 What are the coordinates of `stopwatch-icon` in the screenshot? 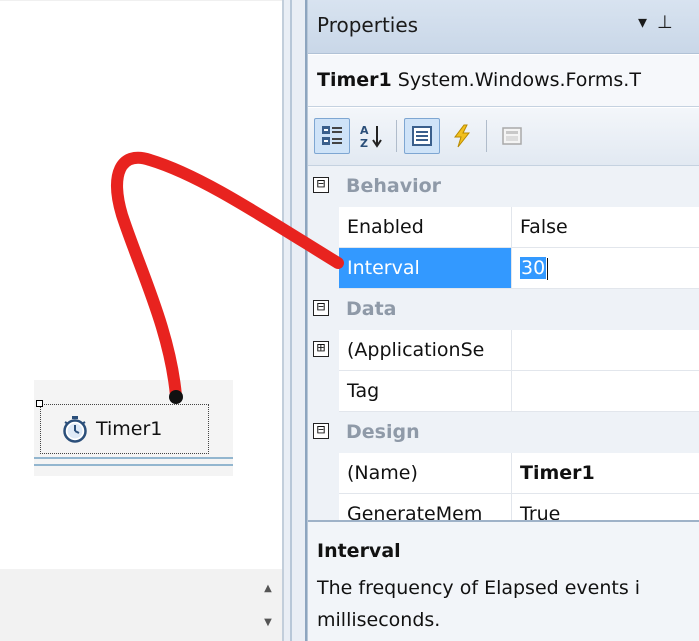 It's located at (75, 429).